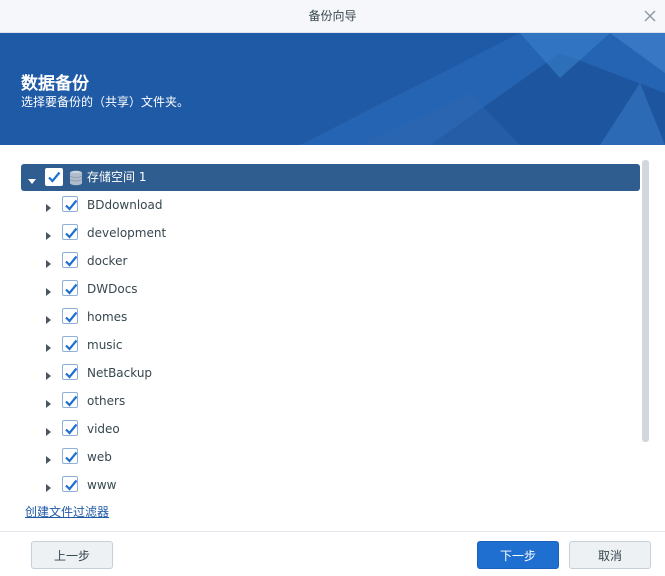 This screenshot has height=576, width=665. What do you see at coordinates (117, 177) in the screenshot?
I see `tree-root-label: 存储空间 1` at bounding box center [117, 177].